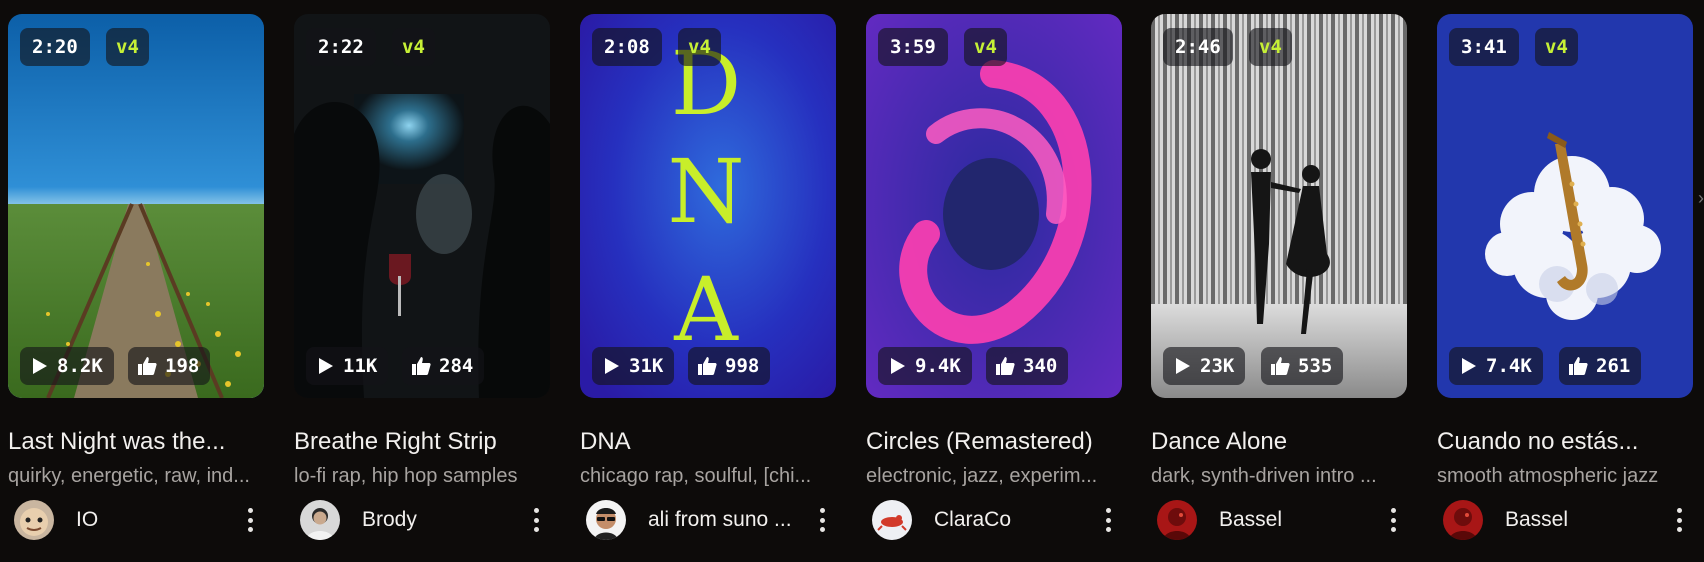 Image resolution: width=1704 pixels, height=562 pixels. I want to click on author-row: ClaraCo, so click(994, 520).